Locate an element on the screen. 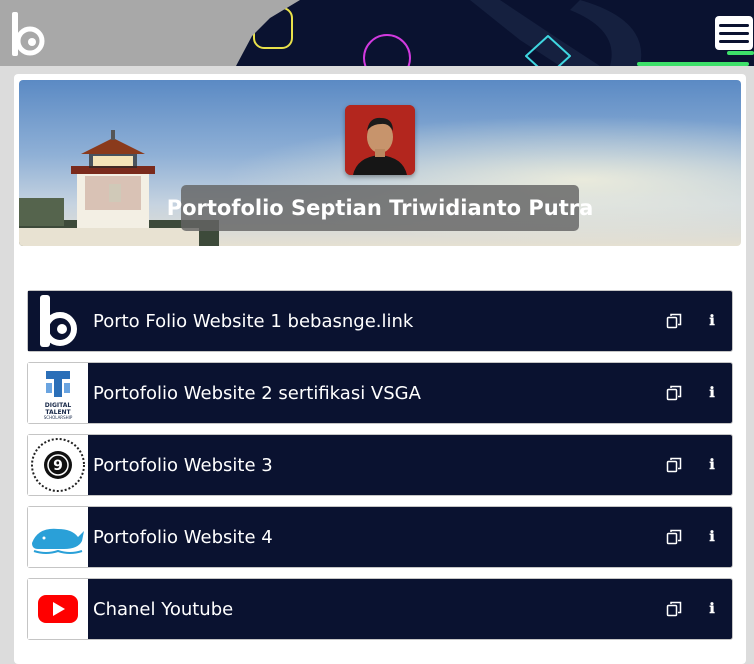 This screenshot has width=754, height=664. link-label: Porto Folio Website 1 bebasnge.link is located at coordinates (253, 321).